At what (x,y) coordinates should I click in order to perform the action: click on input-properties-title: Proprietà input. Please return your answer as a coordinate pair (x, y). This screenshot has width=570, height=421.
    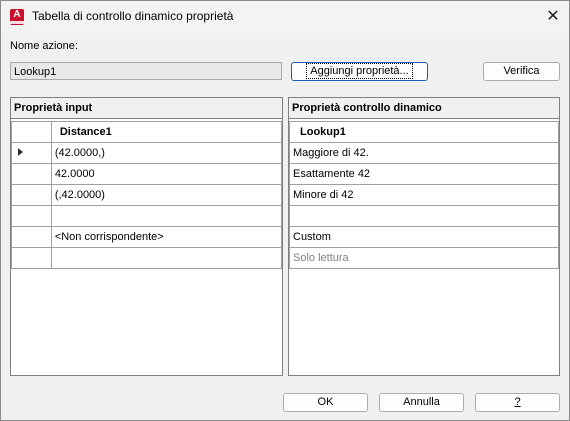
    Looking at the image, I should click on (146, 108).